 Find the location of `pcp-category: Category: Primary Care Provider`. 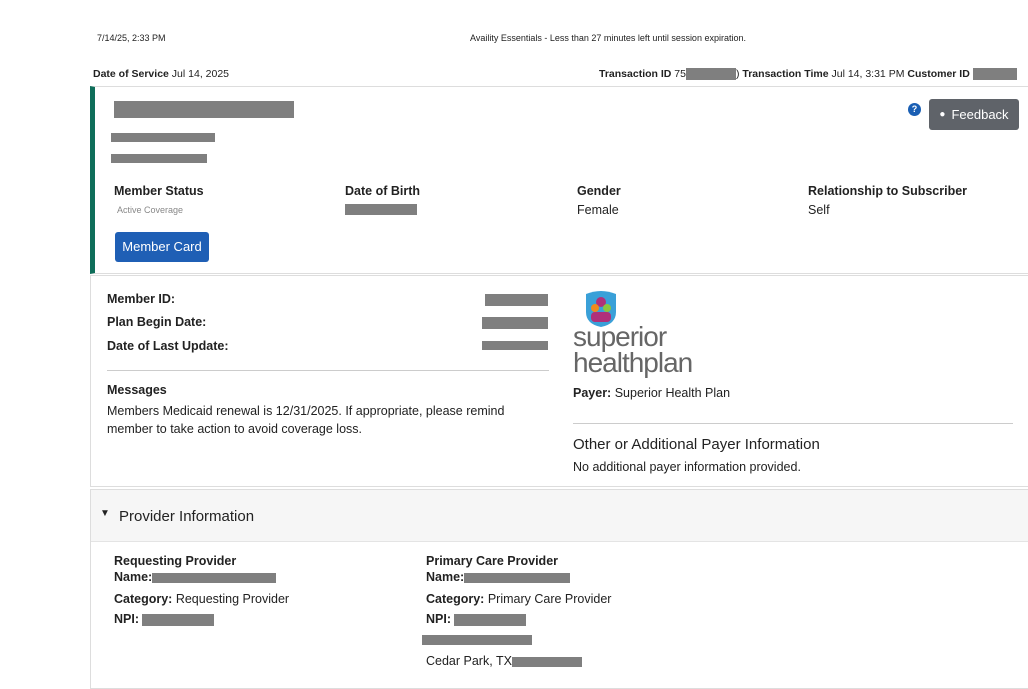

pcp-category: Category: Primary Care Provider is located at coordinates (518, 599).